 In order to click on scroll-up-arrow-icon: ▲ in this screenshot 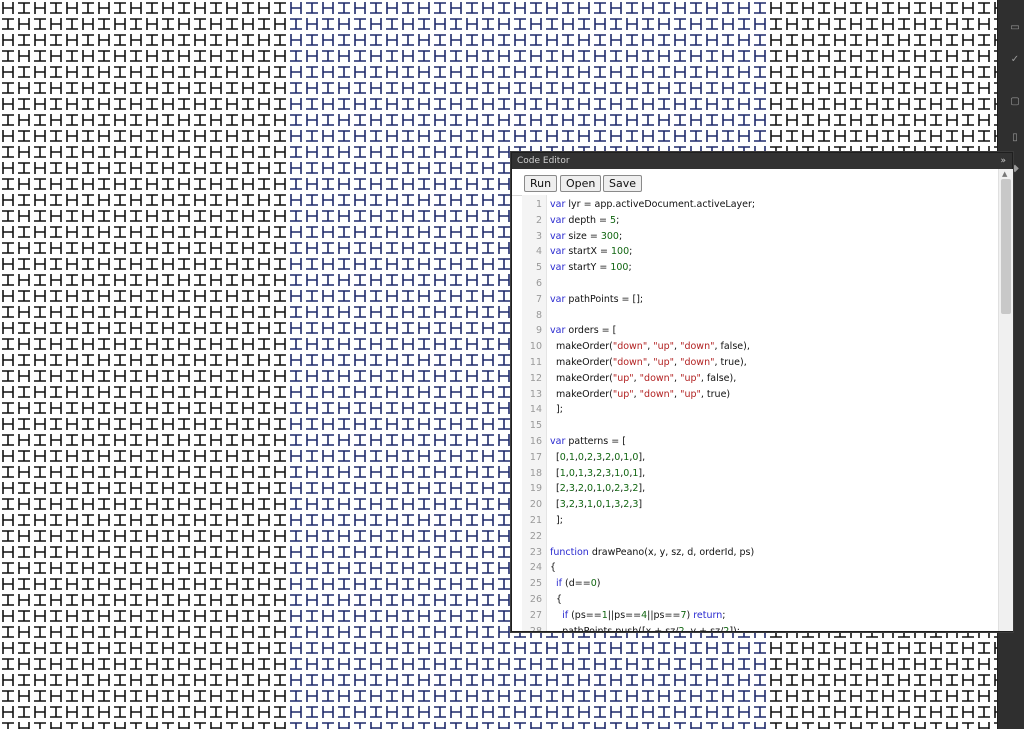, I will do `click(1004, 174)`.